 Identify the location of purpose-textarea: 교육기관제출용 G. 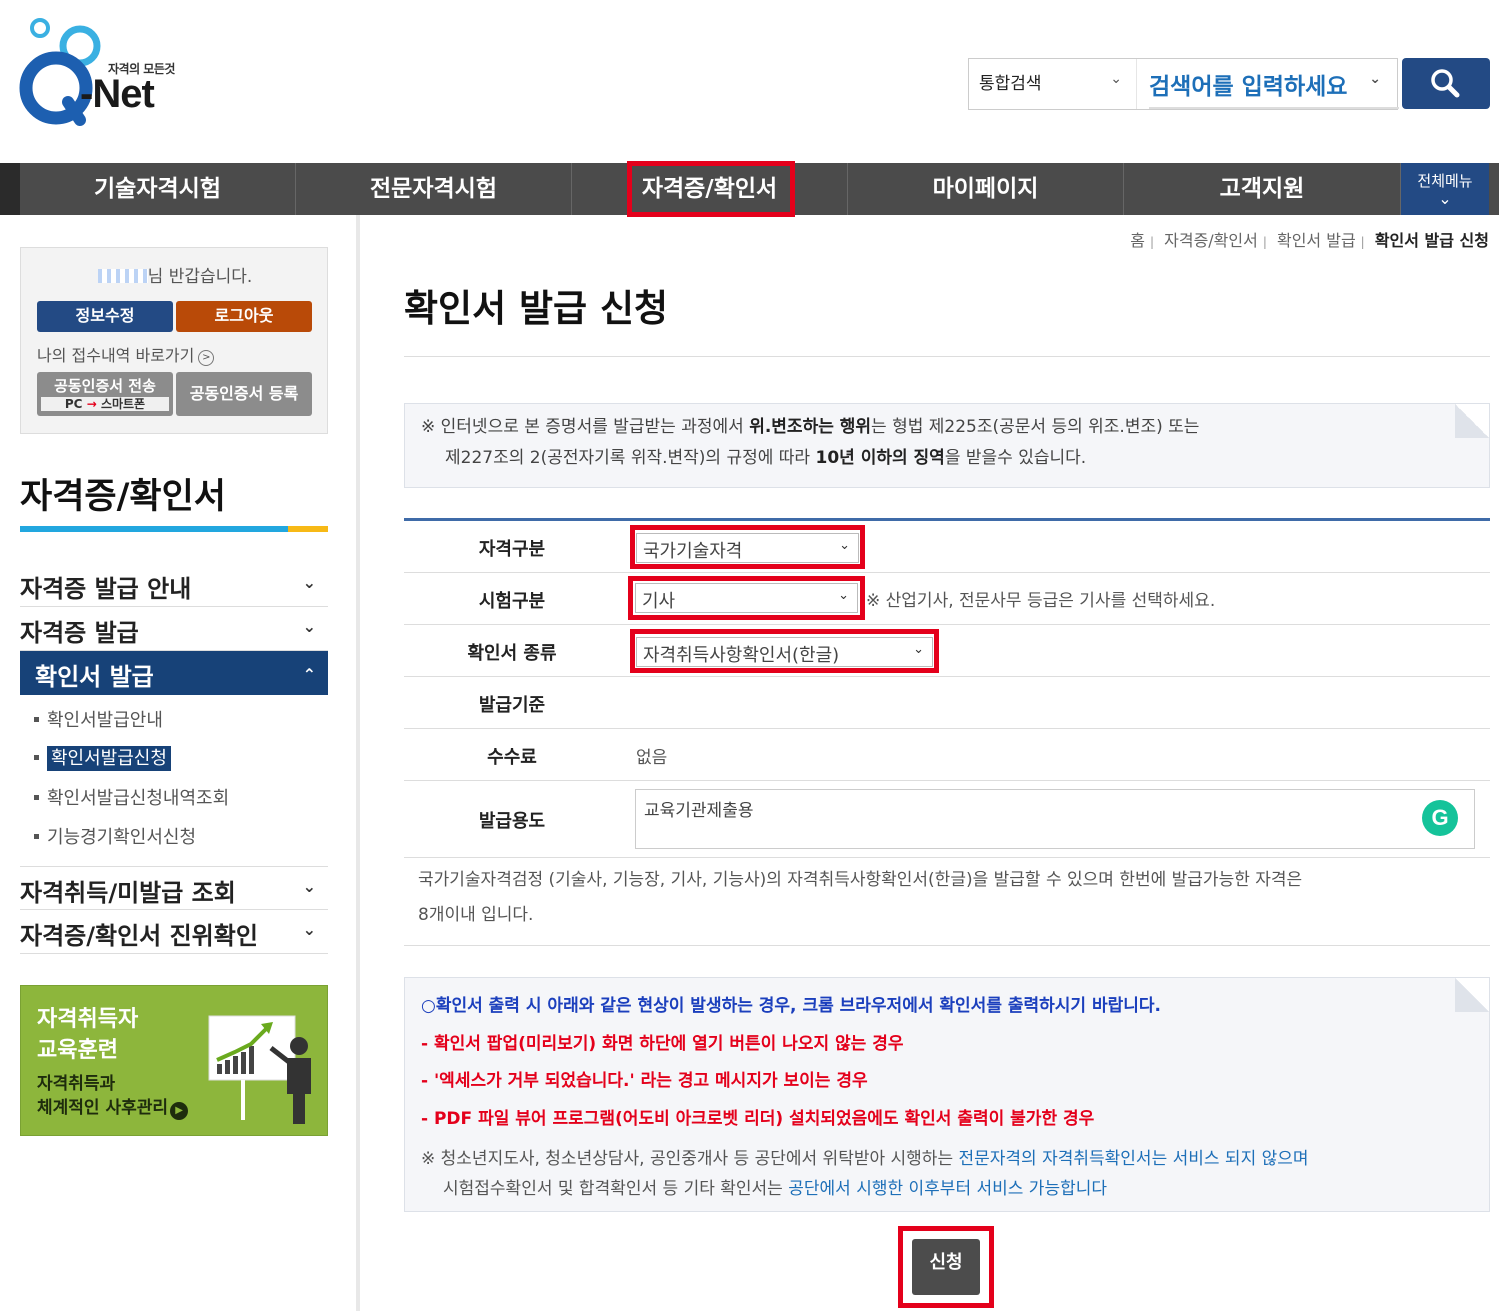
(1055, 819).